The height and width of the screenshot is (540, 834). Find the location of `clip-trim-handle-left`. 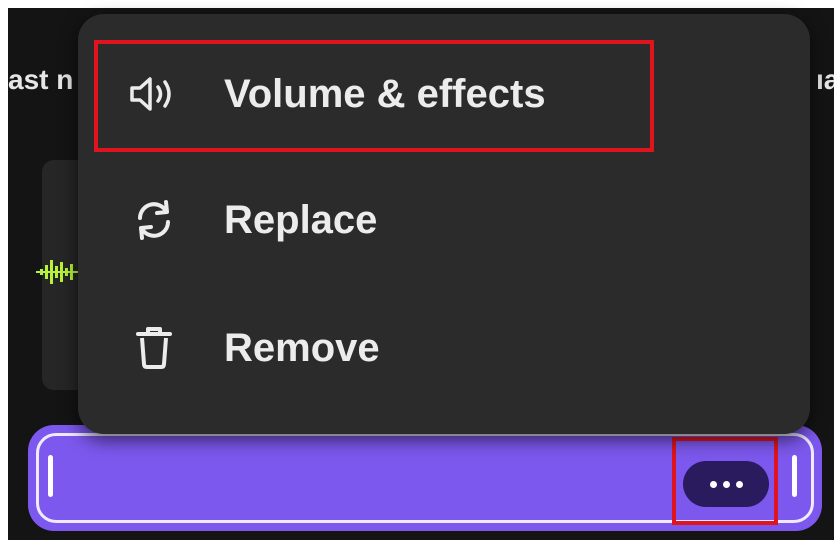

clip-trim-handle-left is located at coordinates (50, 476).